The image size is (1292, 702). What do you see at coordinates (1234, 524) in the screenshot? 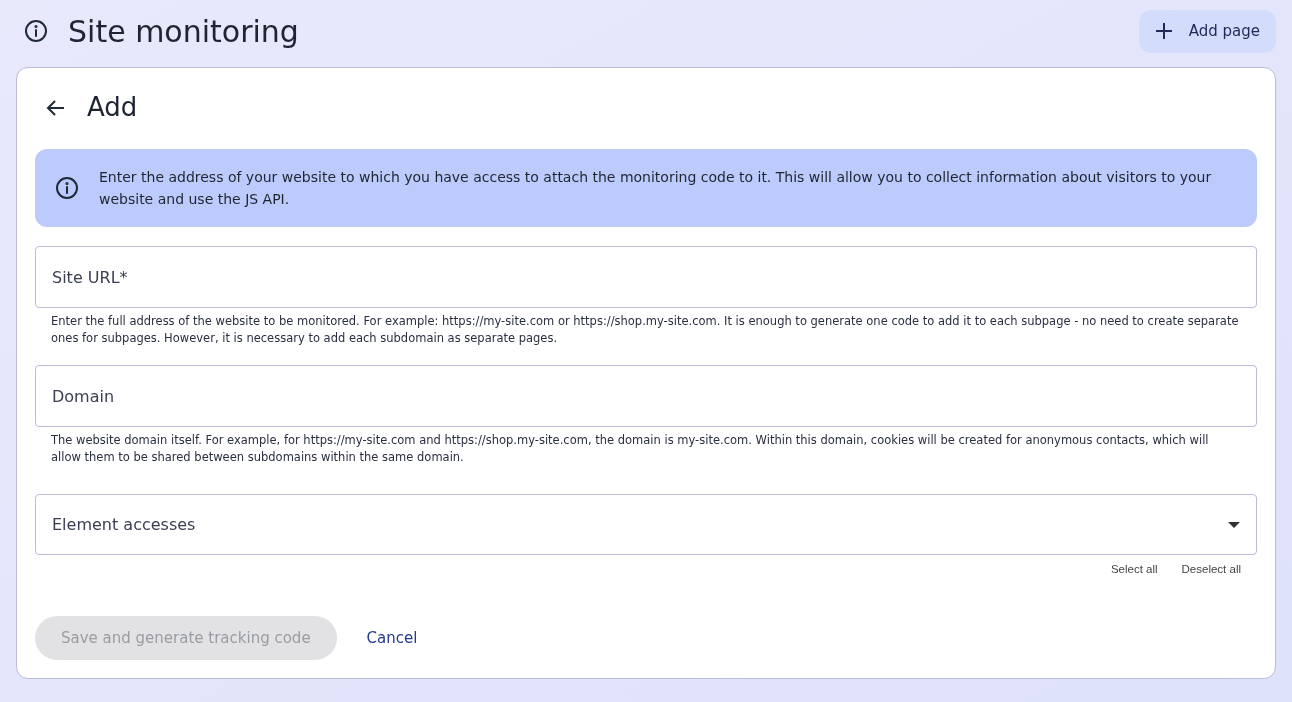
I see `dropdown-caret-icon` at bounding box center [1234, 524].